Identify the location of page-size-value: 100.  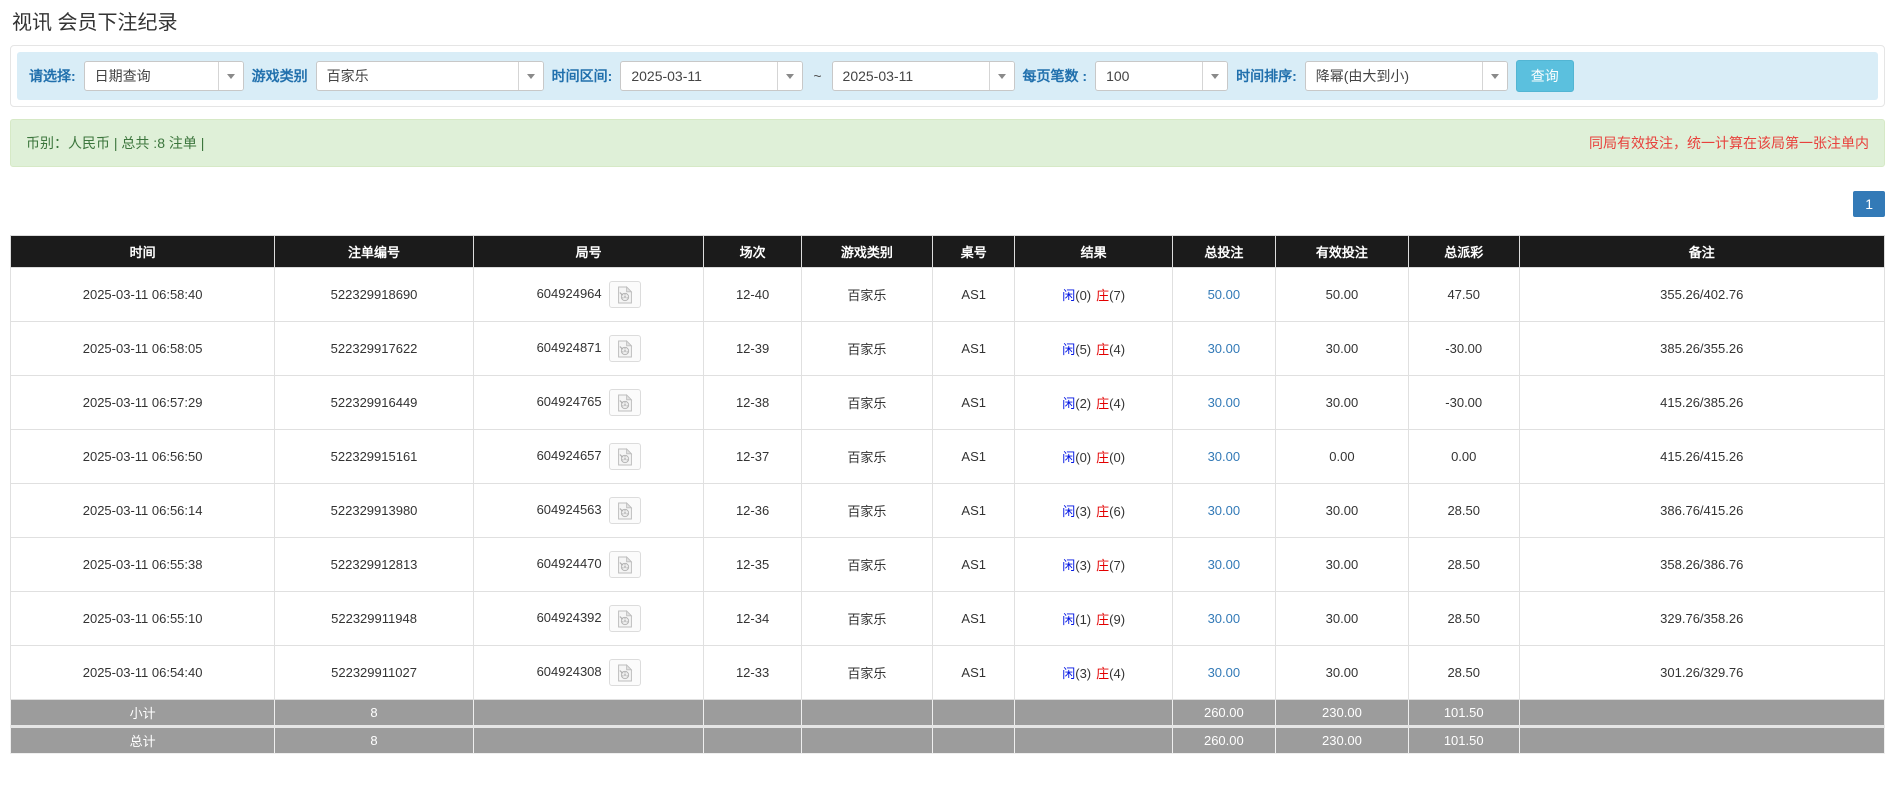
(1118, 76).